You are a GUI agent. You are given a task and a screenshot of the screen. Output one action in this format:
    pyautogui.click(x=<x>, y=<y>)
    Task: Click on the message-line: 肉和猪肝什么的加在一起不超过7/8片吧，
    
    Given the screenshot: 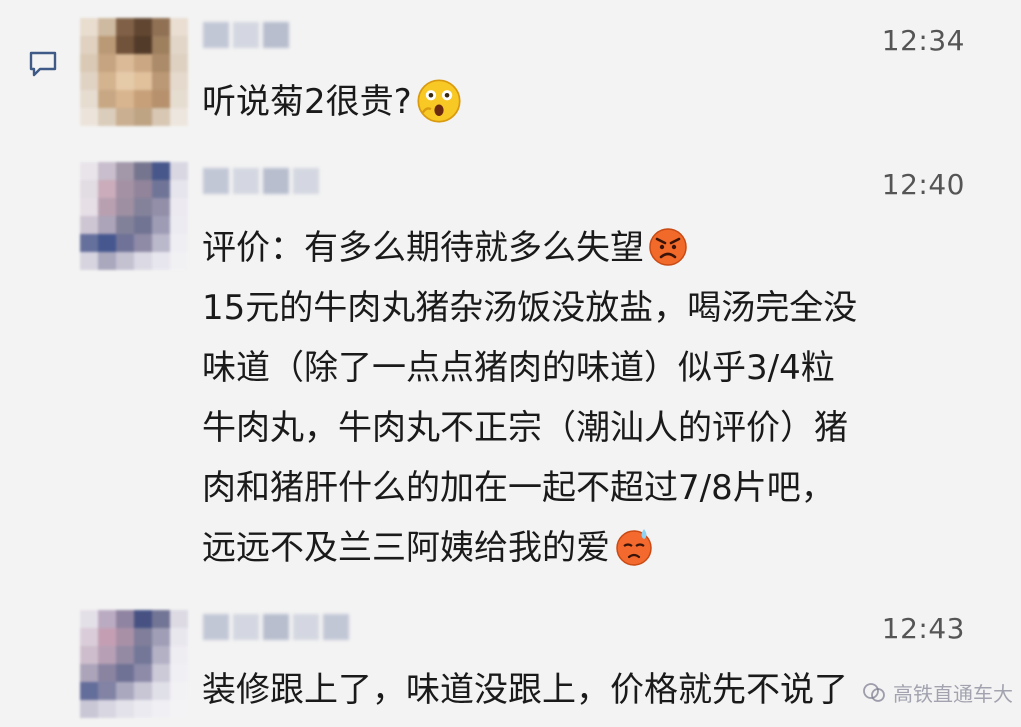 What is the action you would take?
    pyautogui.click(x=518, y=488)
    